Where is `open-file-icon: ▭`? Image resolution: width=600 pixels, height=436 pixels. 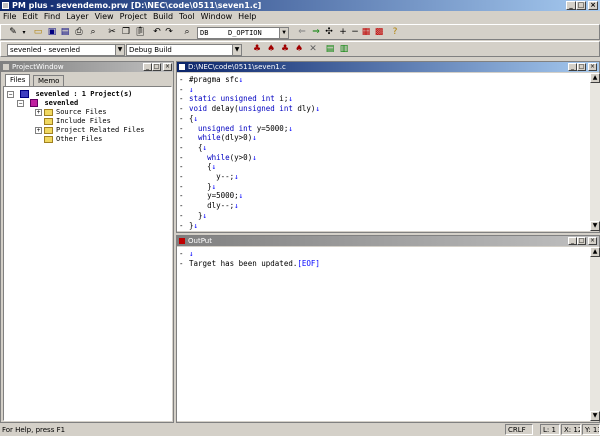
open-file-icon: ▭ is located at coordinates (38, 32).